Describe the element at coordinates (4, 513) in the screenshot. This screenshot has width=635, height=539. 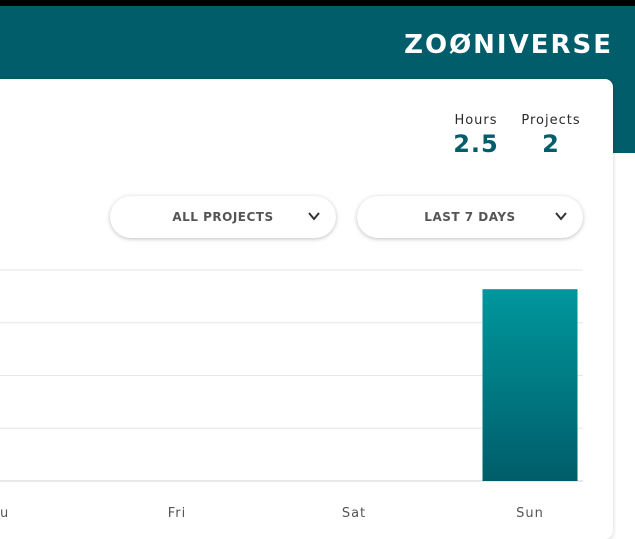
I see `x-tick-label: hu` at that location.